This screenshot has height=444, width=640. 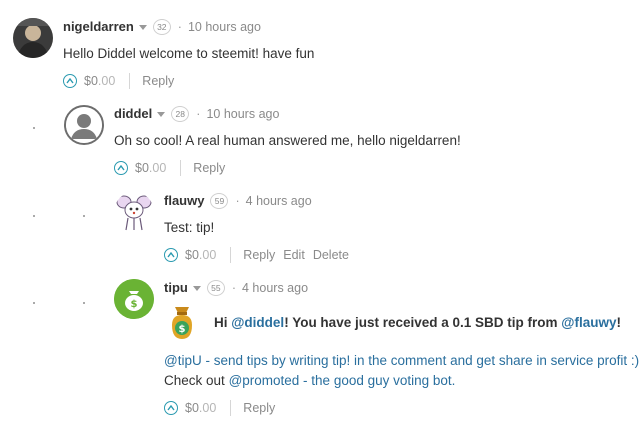 I want to click on reputation-badge: 55, so click(x=215, y=288).